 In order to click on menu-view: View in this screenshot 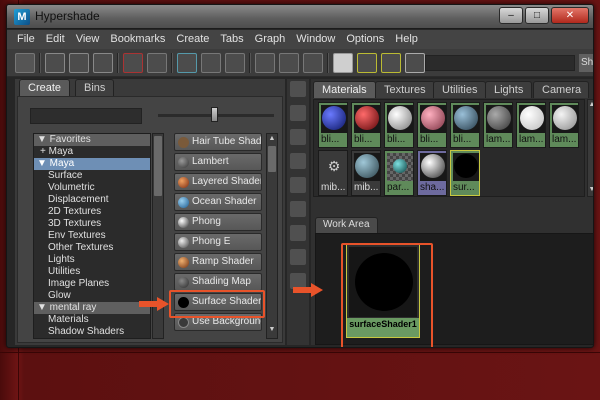, I will do `click(89, 39)`.